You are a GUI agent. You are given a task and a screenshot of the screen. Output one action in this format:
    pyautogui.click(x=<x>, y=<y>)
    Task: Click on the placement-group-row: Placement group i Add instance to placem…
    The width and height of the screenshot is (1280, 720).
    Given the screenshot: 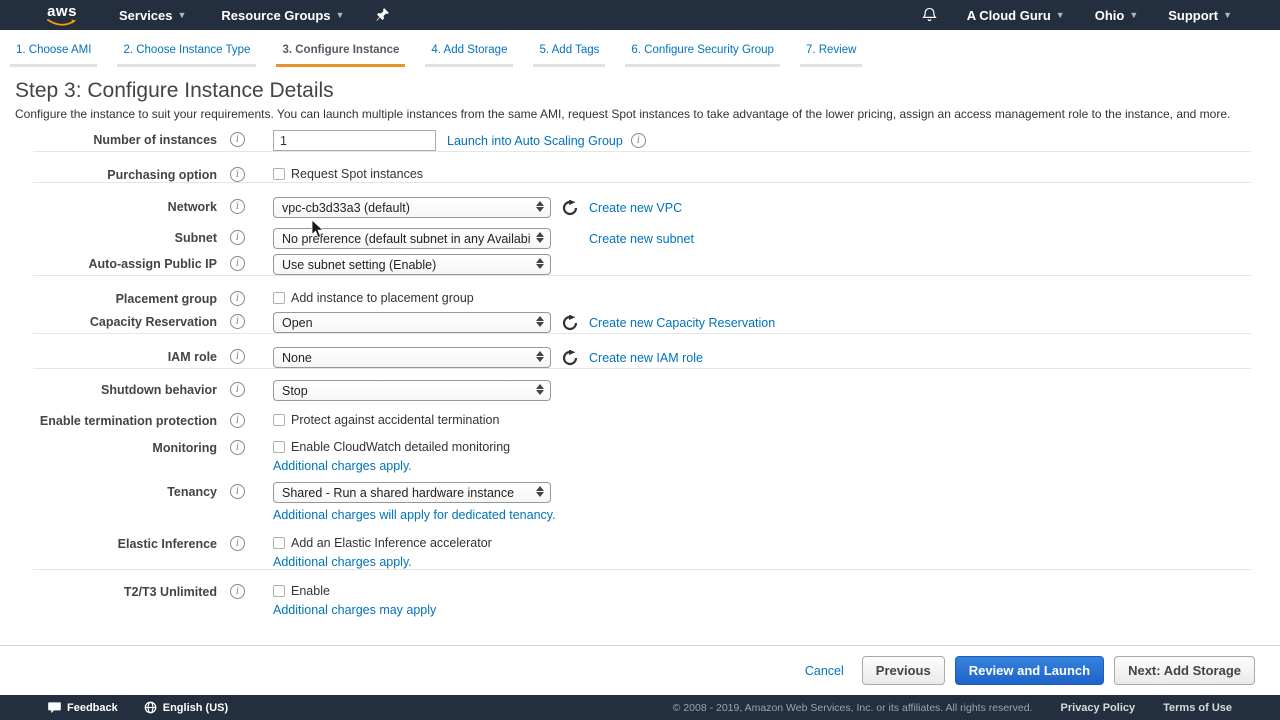 What is the action you would take?
    pyautogui.click(x=647, y=297)
    